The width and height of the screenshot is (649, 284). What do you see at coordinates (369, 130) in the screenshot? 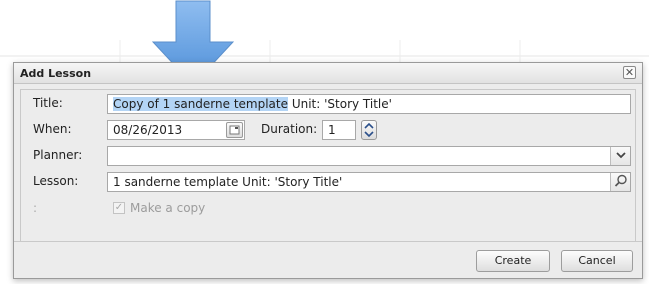
I see `duration-stepper` at bounding box center [369, 130].